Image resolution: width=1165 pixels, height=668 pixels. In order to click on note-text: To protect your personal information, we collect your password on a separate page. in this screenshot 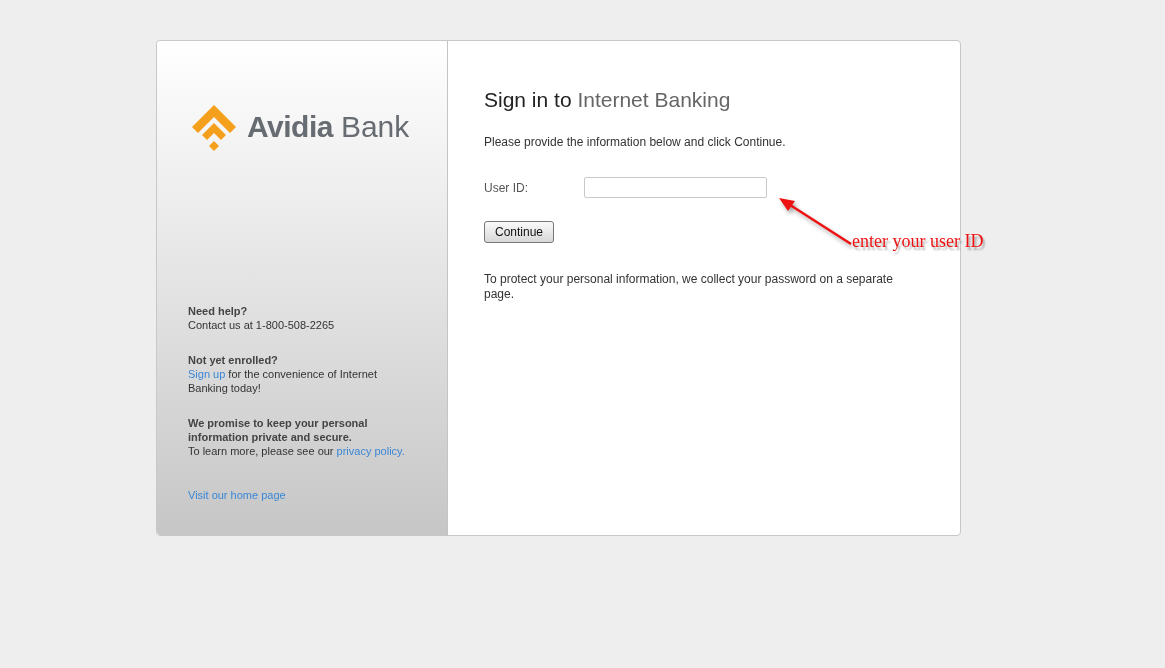, I will do `click(689, 287)`.